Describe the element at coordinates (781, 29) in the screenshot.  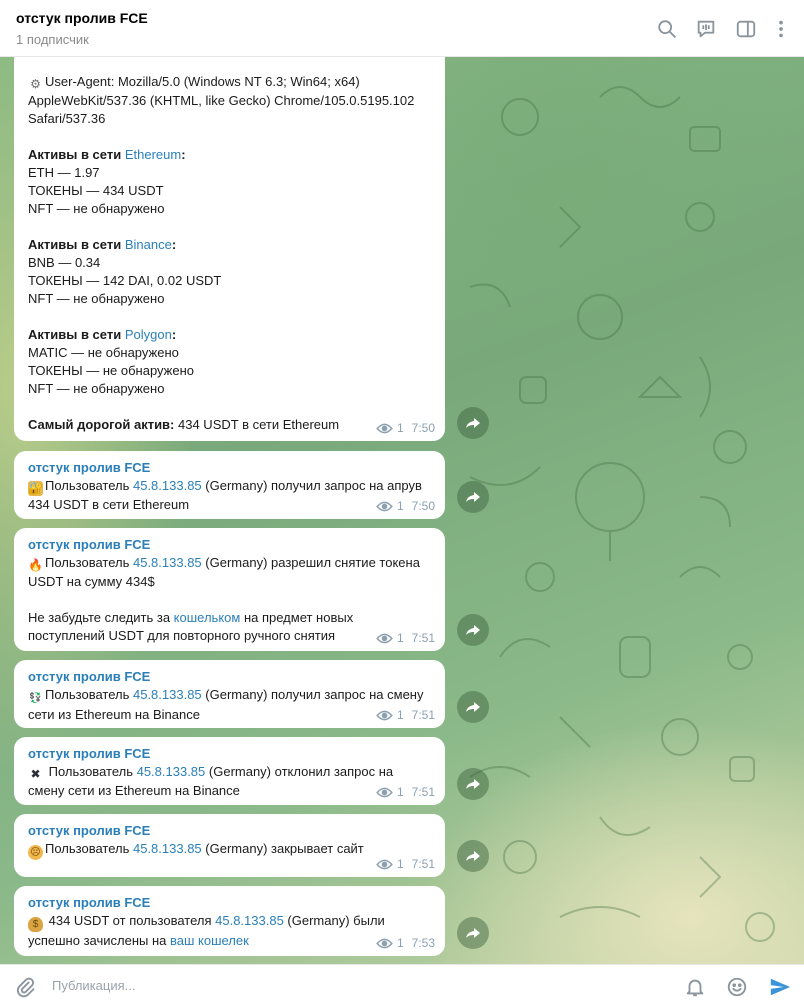
I see `more-vertical-icon` at that location.